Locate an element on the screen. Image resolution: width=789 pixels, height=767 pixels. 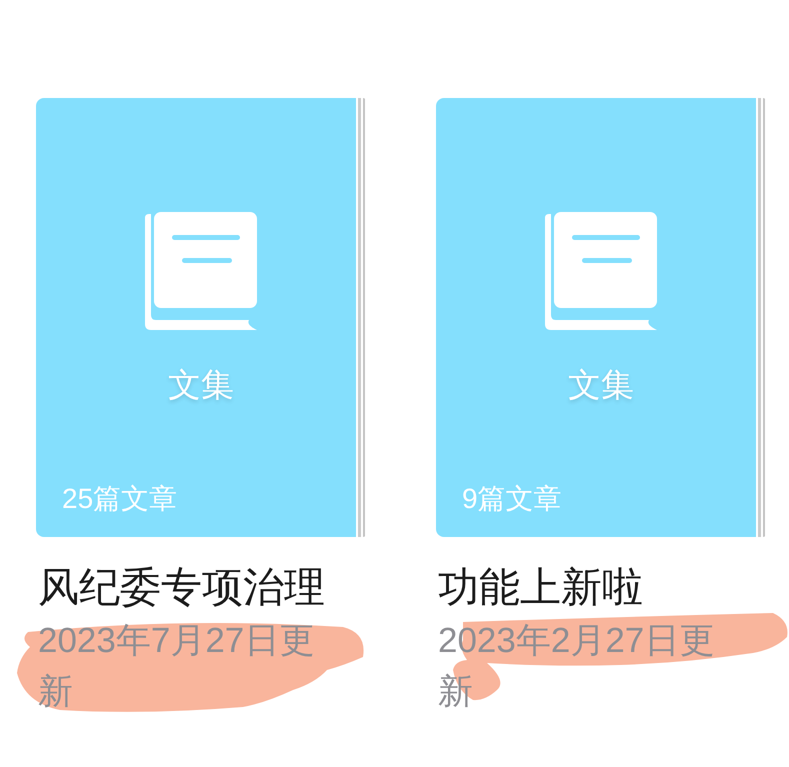
updated-date: 2023年7月27日更新 is located at coordinates (177, 666).